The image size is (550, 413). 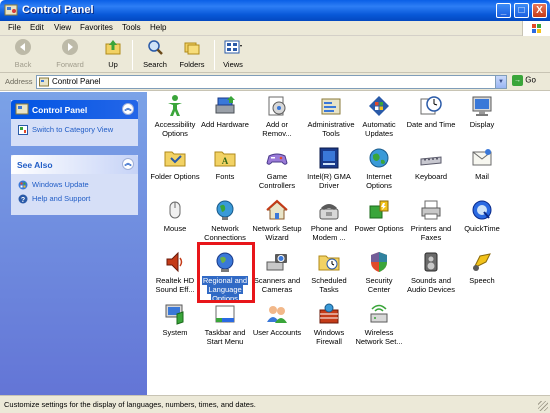 I want to click on windows-firewall-item: Windows Firewall, so click(x=329, y=324).